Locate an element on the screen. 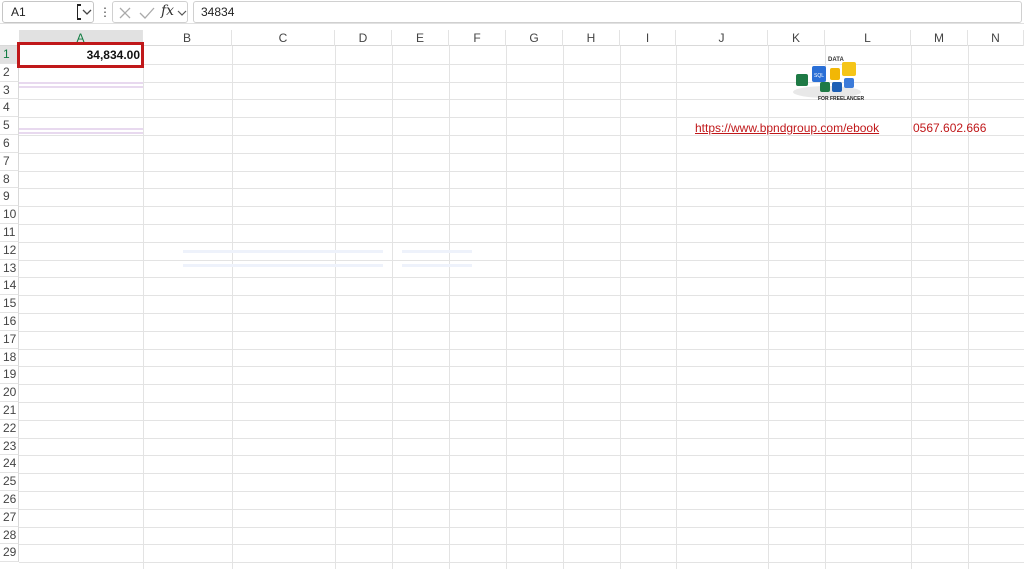 The width and height of the screenshot is (1024, 569). column-header-e: E is located at coordinates (420, 38).